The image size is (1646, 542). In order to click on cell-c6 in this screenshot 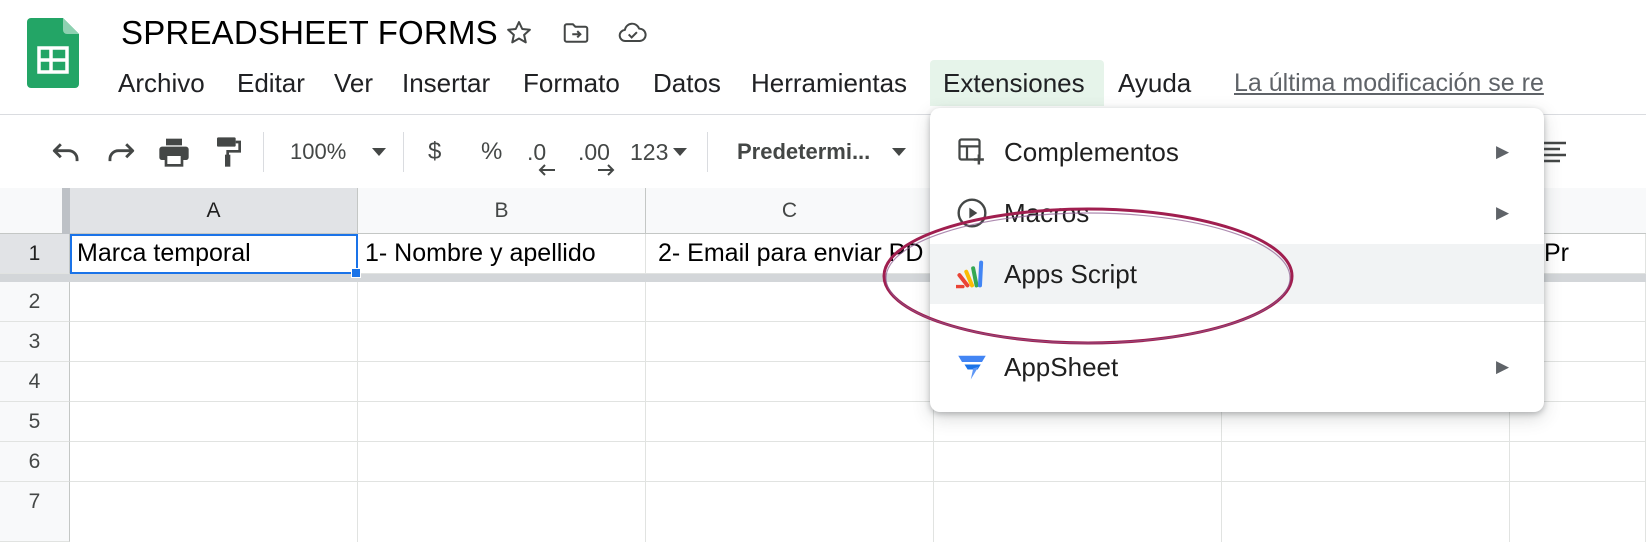, I will do `click(790, 462)`.